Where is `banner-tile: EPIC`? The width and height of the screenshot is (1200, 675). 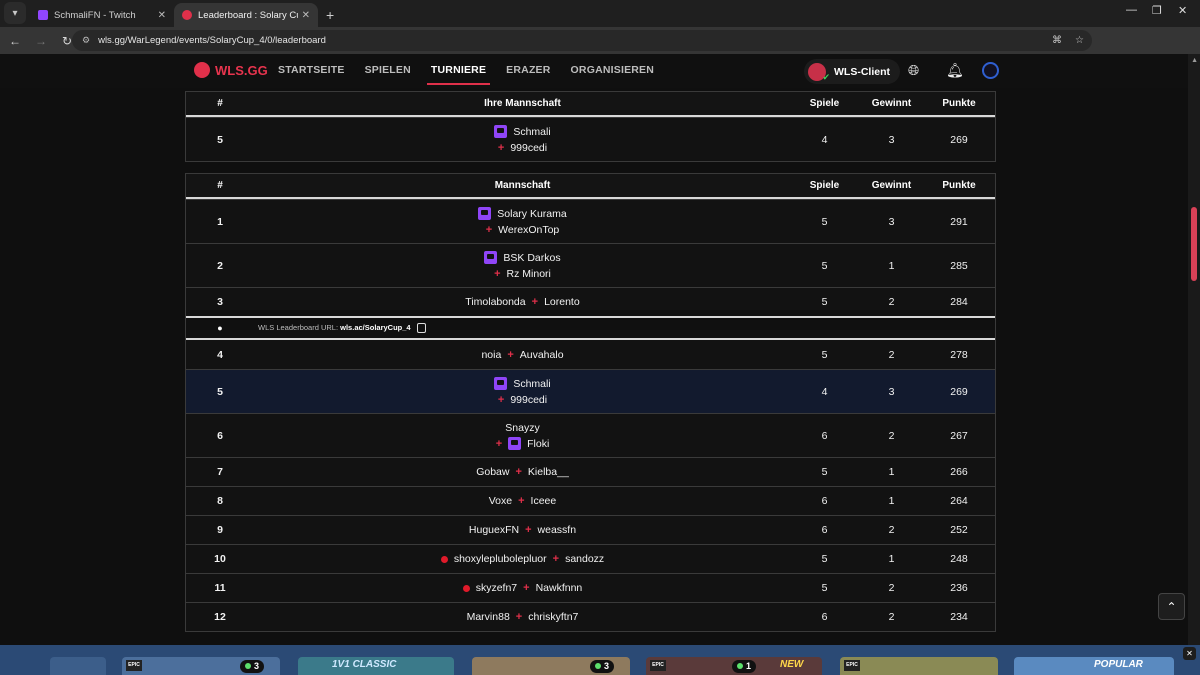
banner-tile: EPIC is located at coordinates (919, 666).